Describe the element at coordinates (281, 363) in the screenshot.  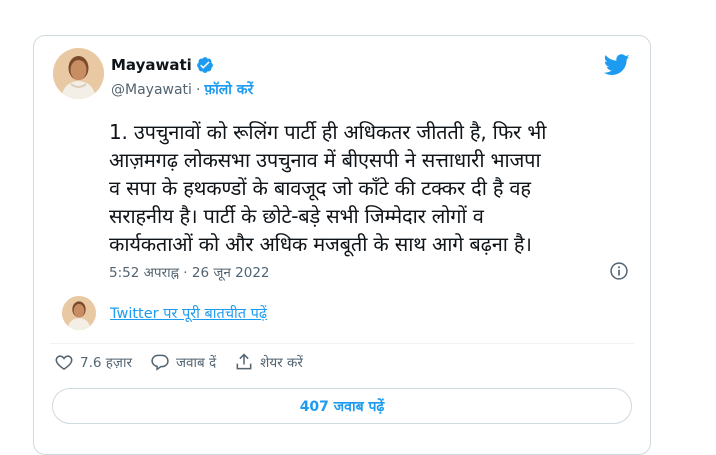
I see `share-label: शेयर करें` at that location.